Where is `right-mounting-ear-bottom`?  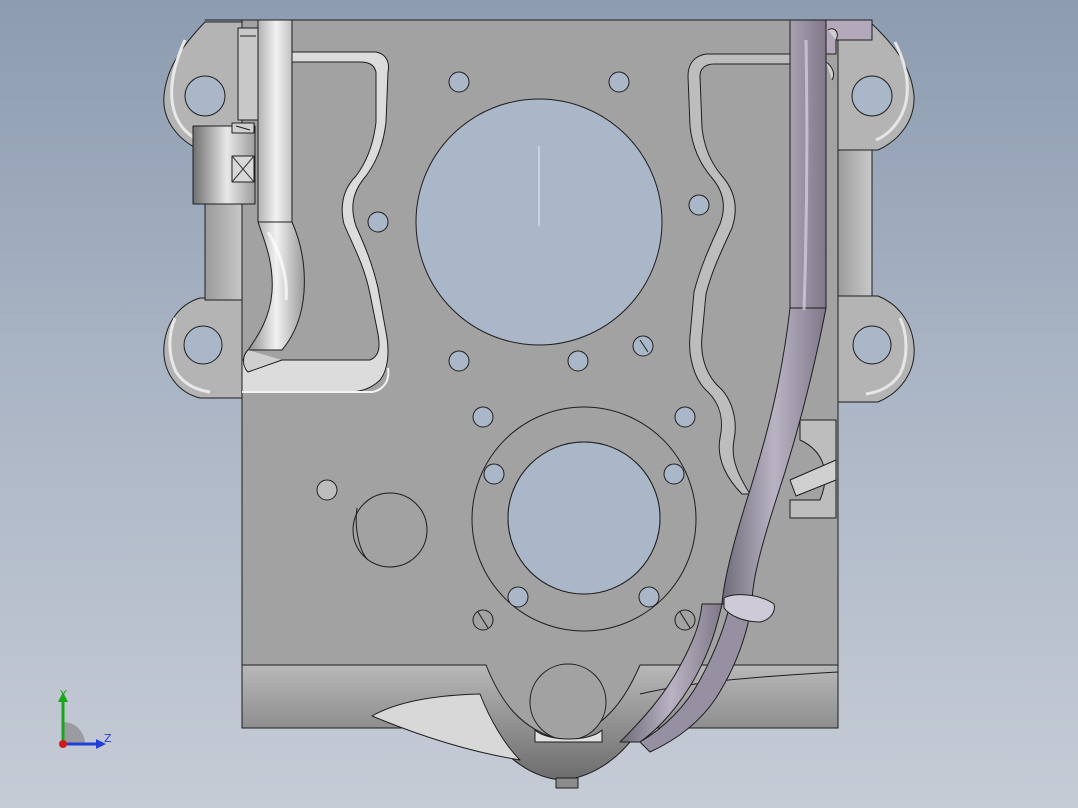
right-mounting-ear-bottom is located at coordinates (875, 349).